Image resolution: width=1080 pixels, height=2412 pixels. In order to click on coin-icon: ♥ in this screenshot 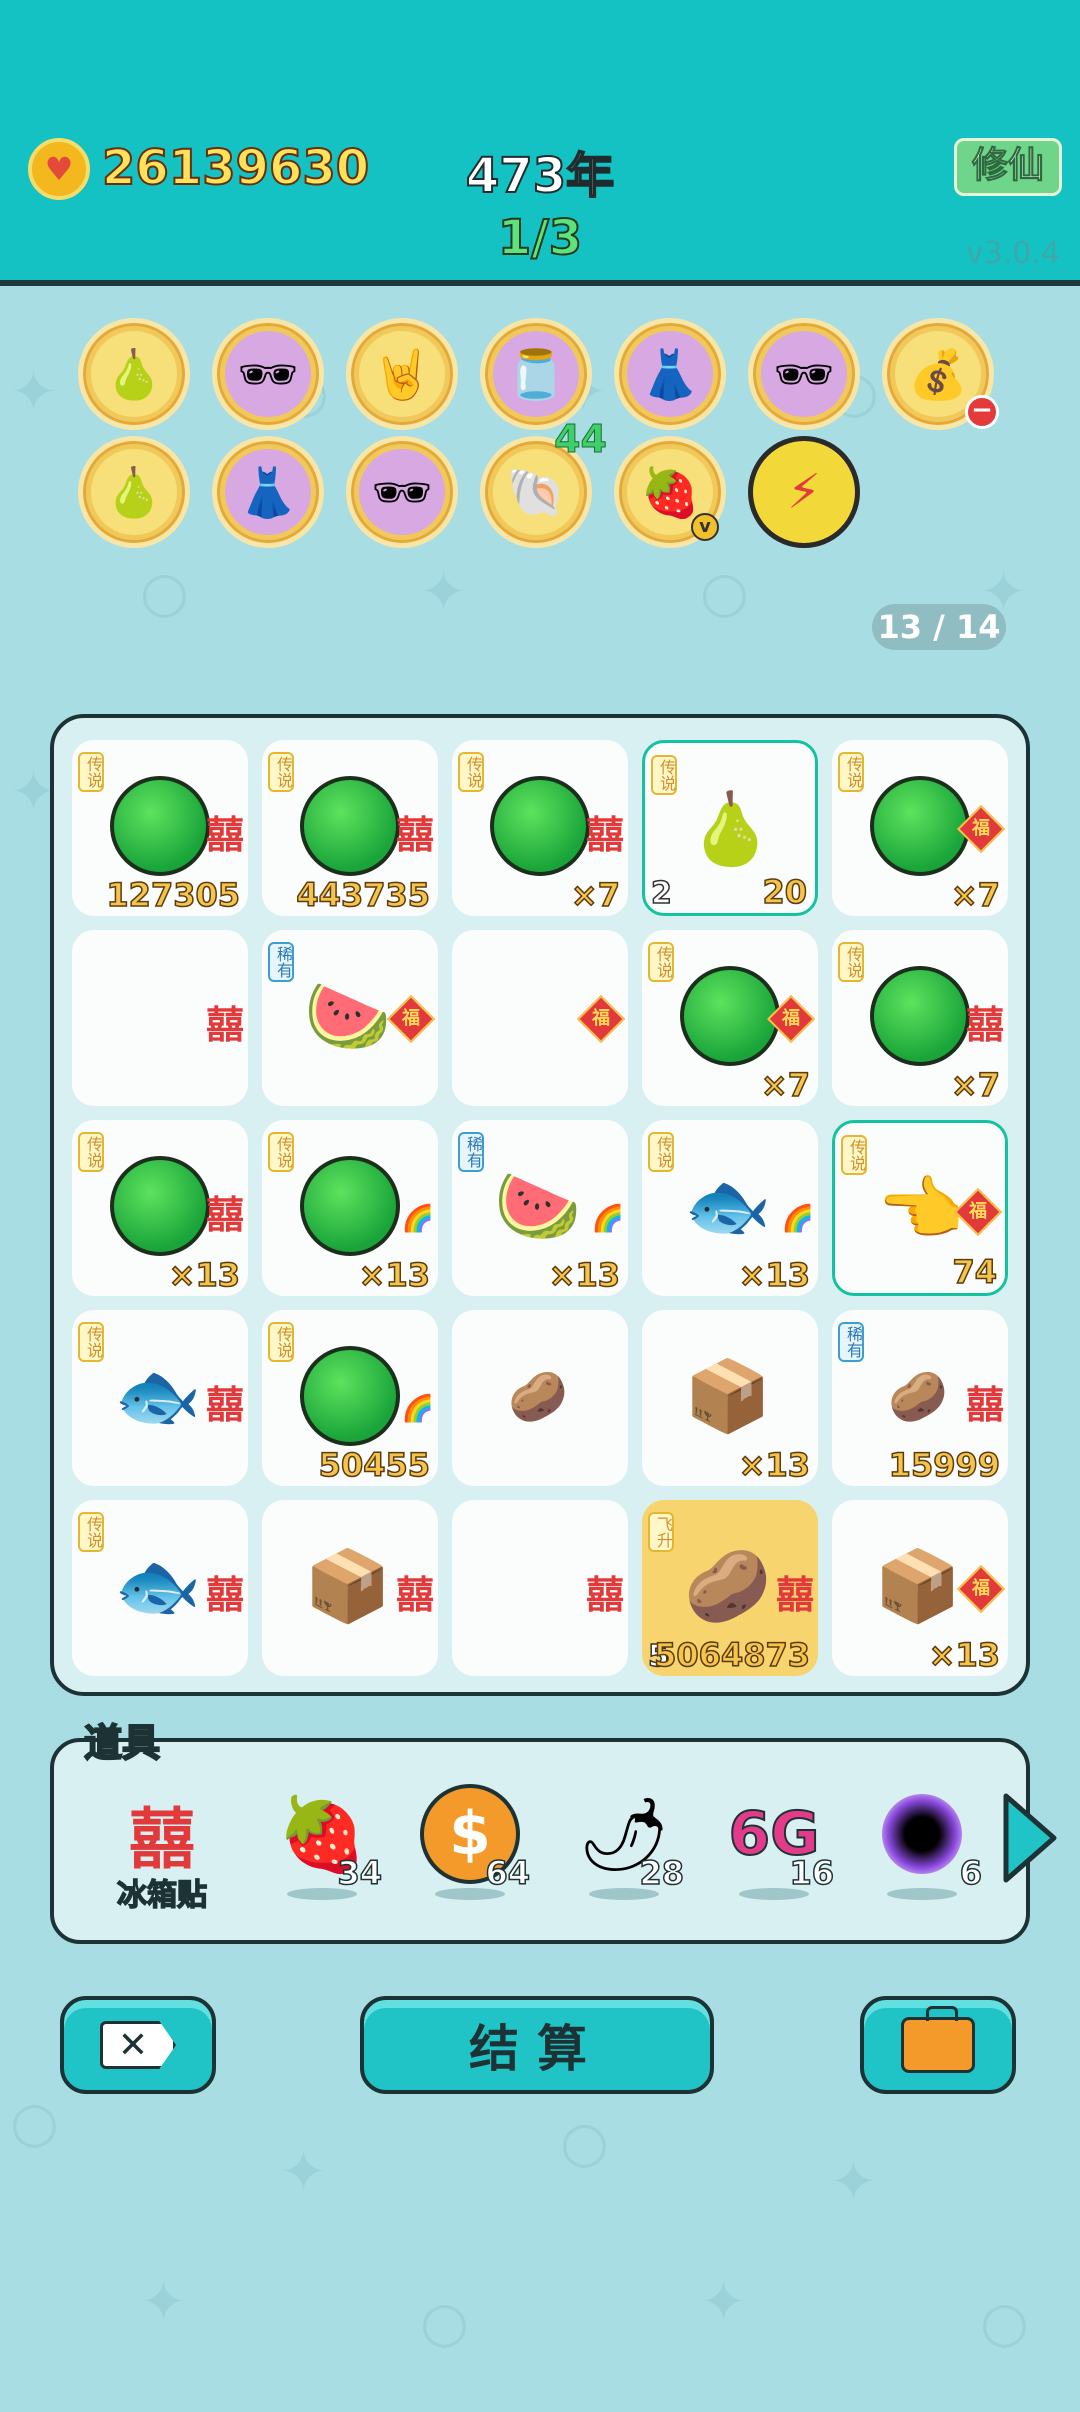, I will do `click(59, 169)`.